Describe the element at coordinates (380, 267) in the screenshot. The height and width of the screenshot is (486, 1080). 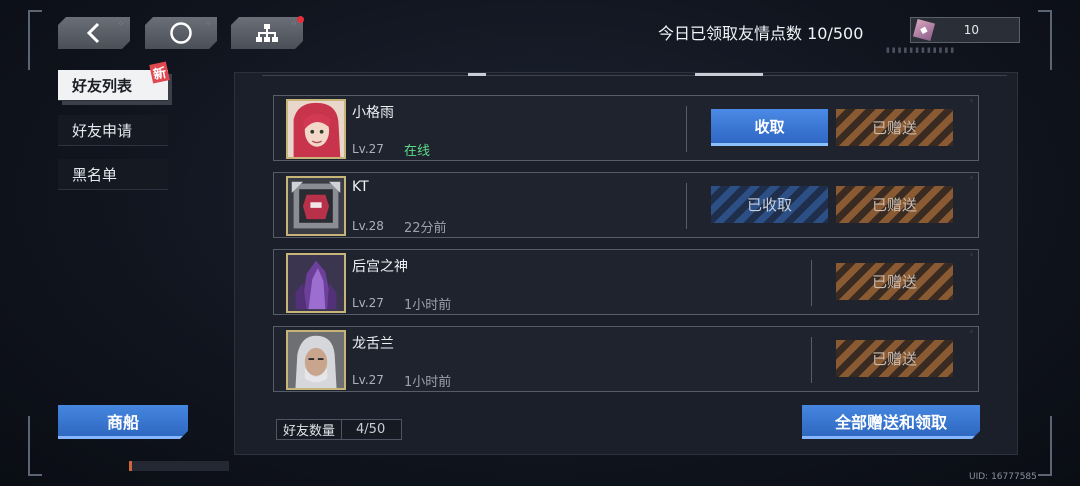
I see `friend-name: 后宫之神` at that location.